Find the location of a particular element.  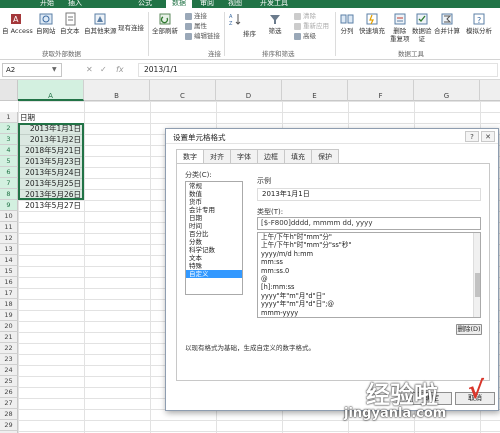

row-header: 19 is located at coordinates (9, 315).